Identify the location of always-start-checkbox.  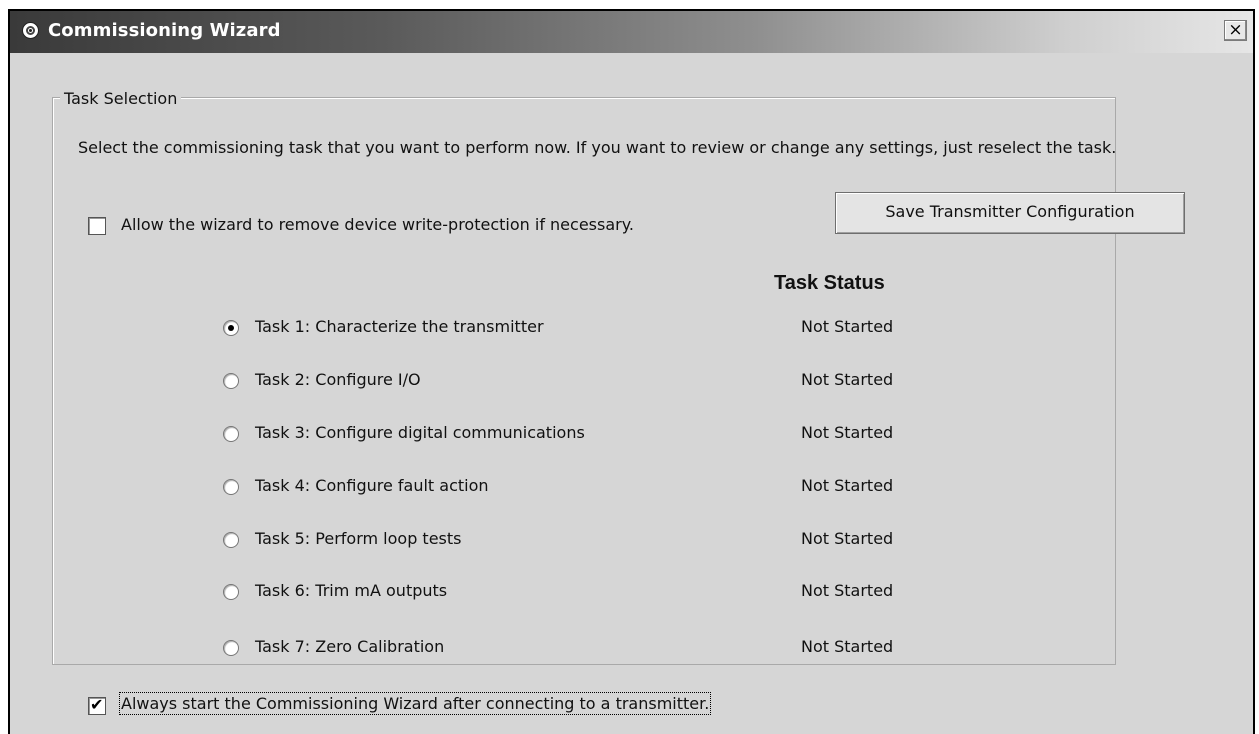
(97, 705).